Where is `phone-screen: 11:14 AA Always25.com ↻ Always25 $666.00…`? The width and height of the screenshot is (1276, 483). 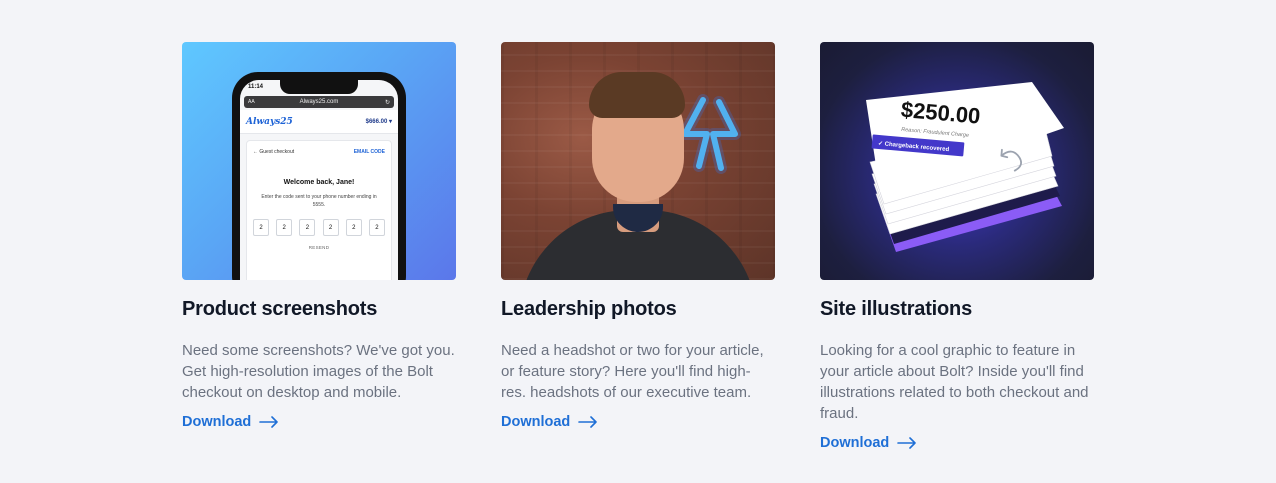 phone-screen: 11:14 AA Always25.com ↻ Always25 $666.00… is located at coordinates (319, 180).